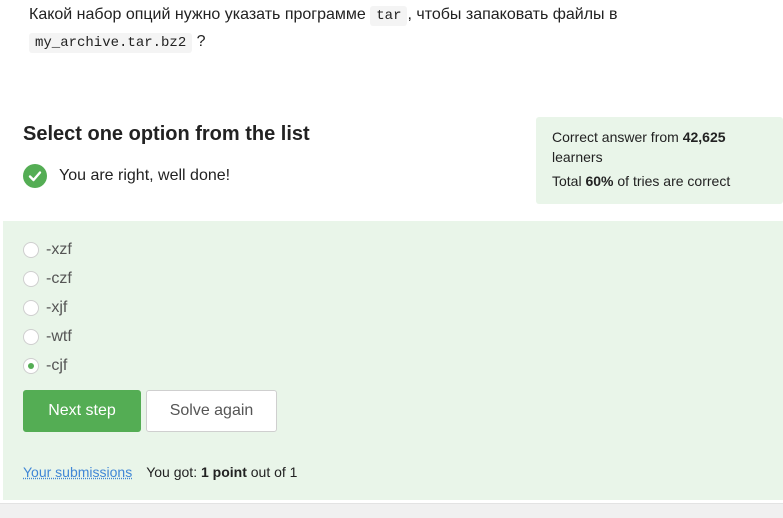 The height and width of the screenshot is (518, 783). I want to click on code-archive-name: my_archive.tar.bz2, so click(111, 43).